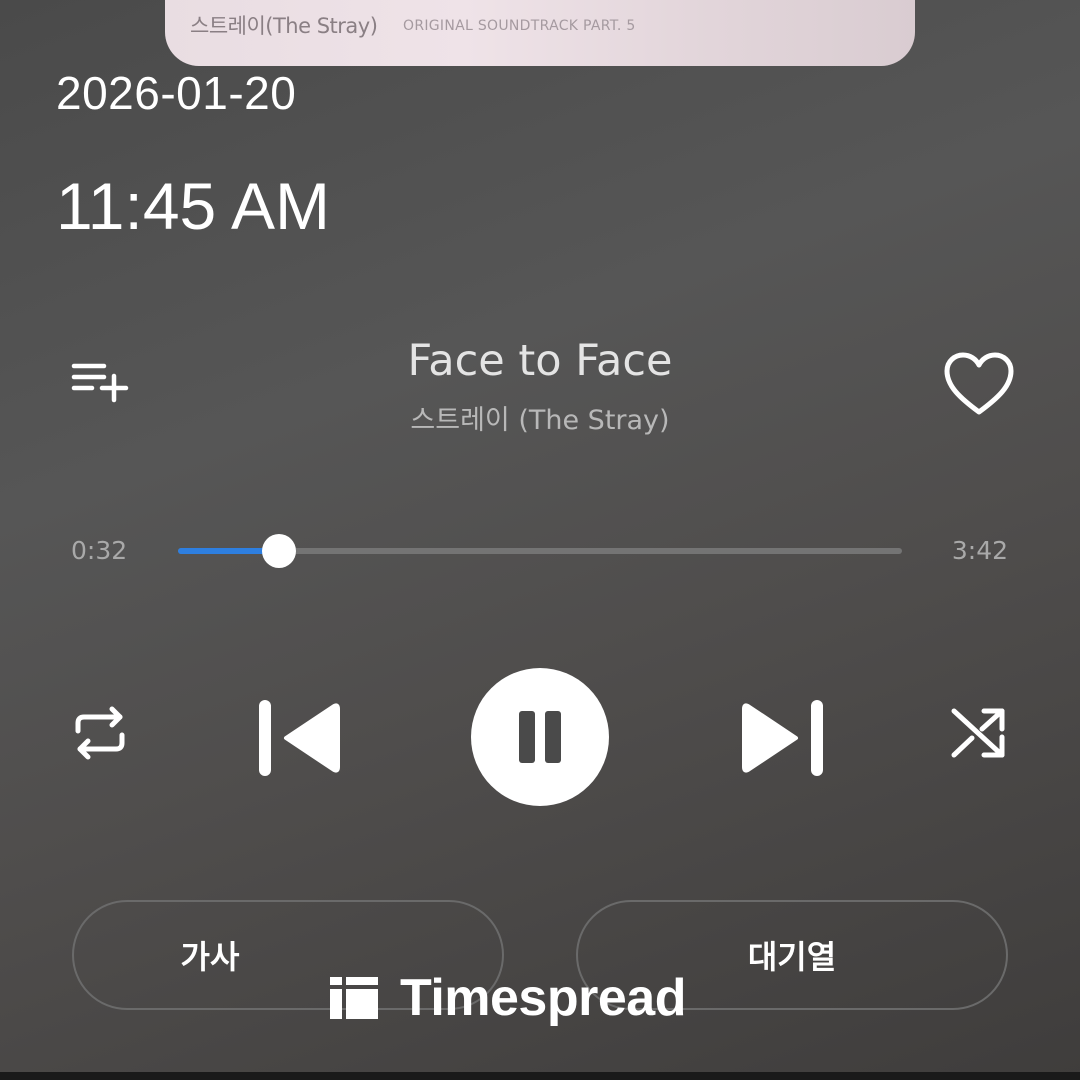 Image resolution: width=1080 pixels, height=1080 pixels. I want to click on progress-thumb, so click(279, 551).